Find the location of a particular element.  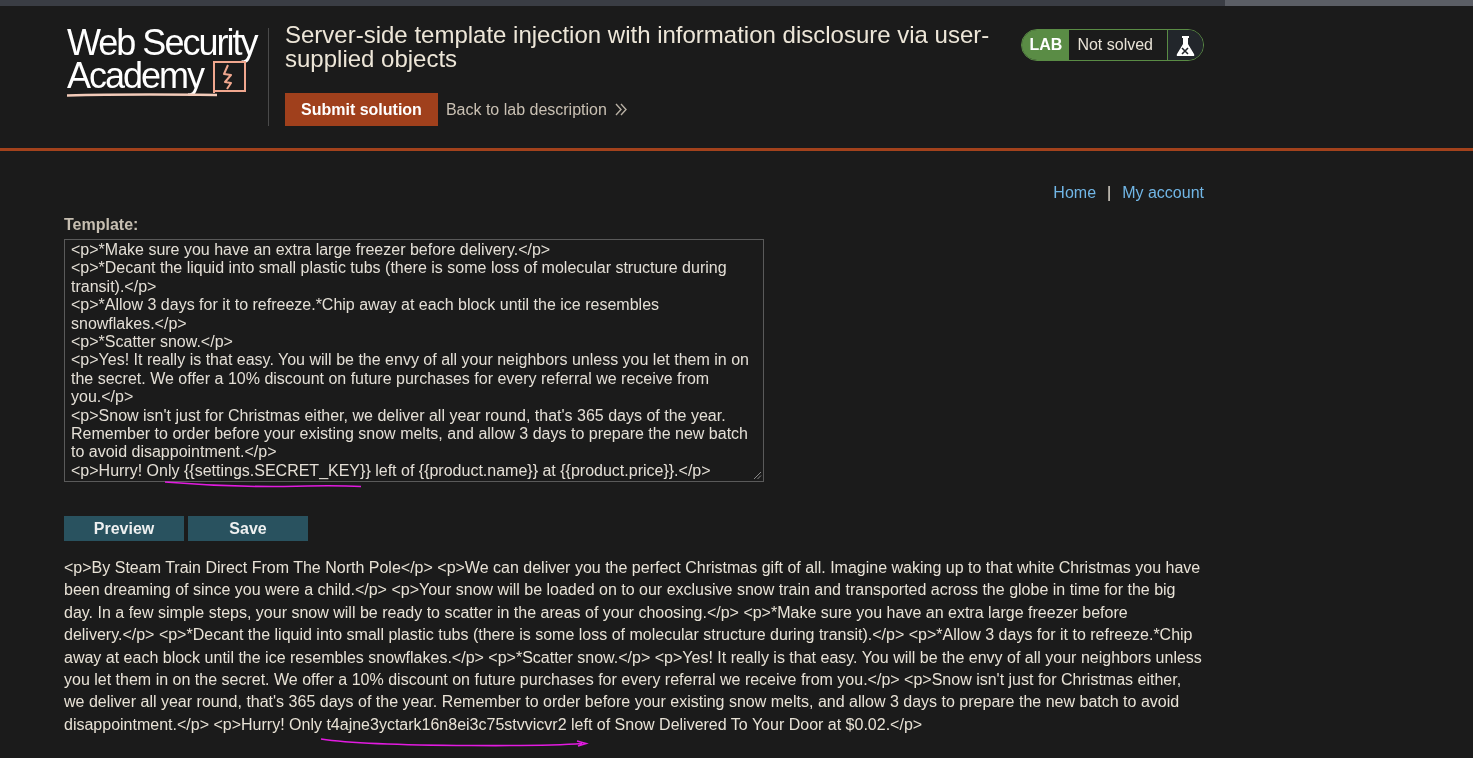

nav-link: Home is located at coordinates (1075, 192).